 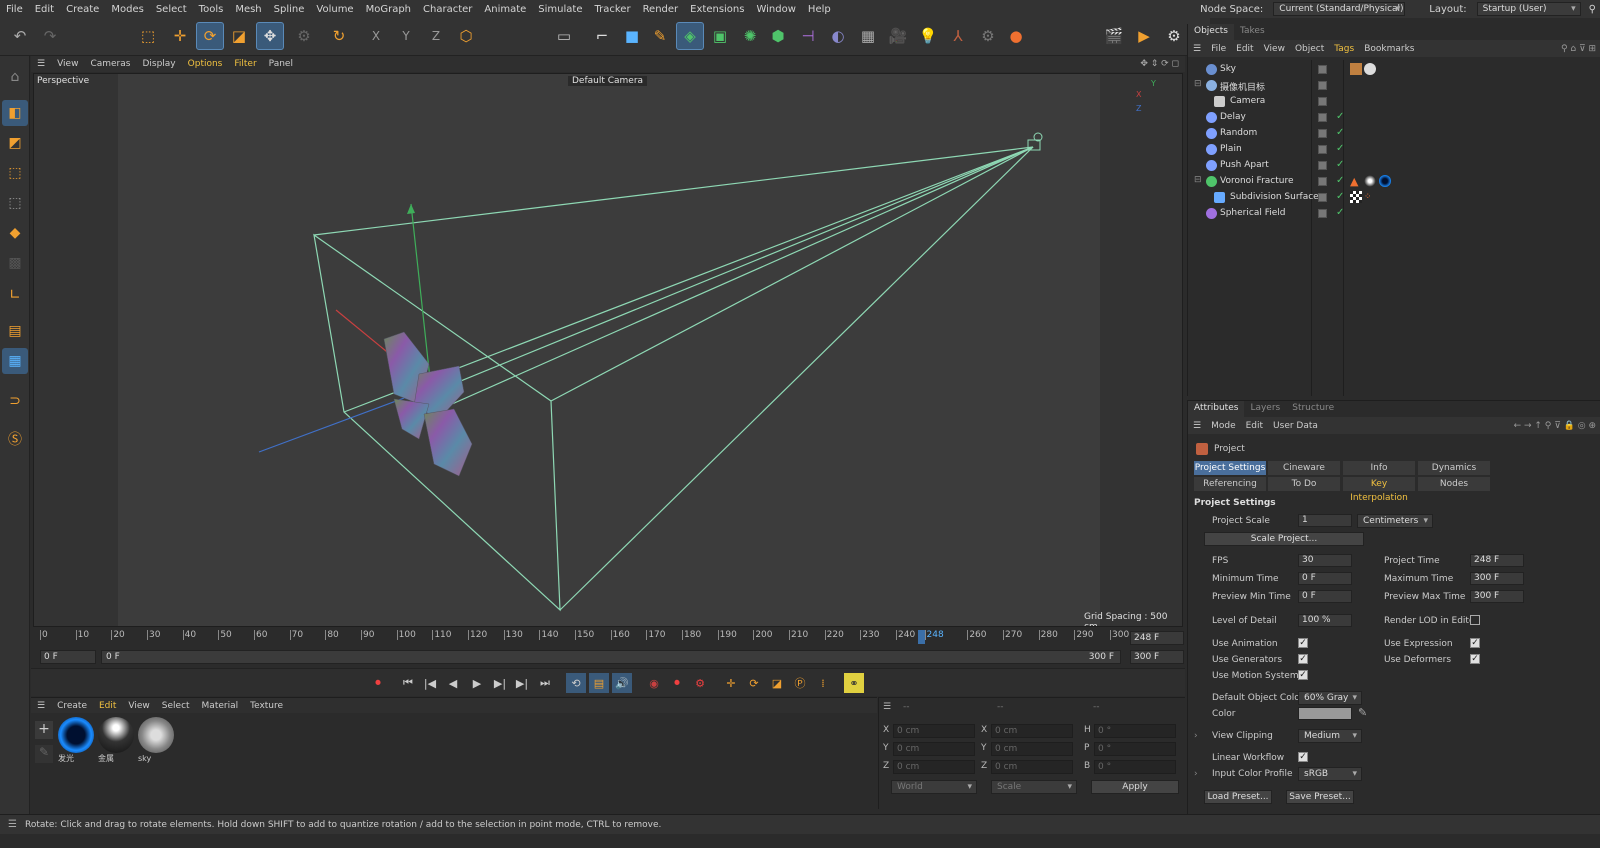 What do you see at coordinates (1304, 468) in the screenshot?
I see `subtab-cineware: Cineware` at bounding box center [1304, 468].